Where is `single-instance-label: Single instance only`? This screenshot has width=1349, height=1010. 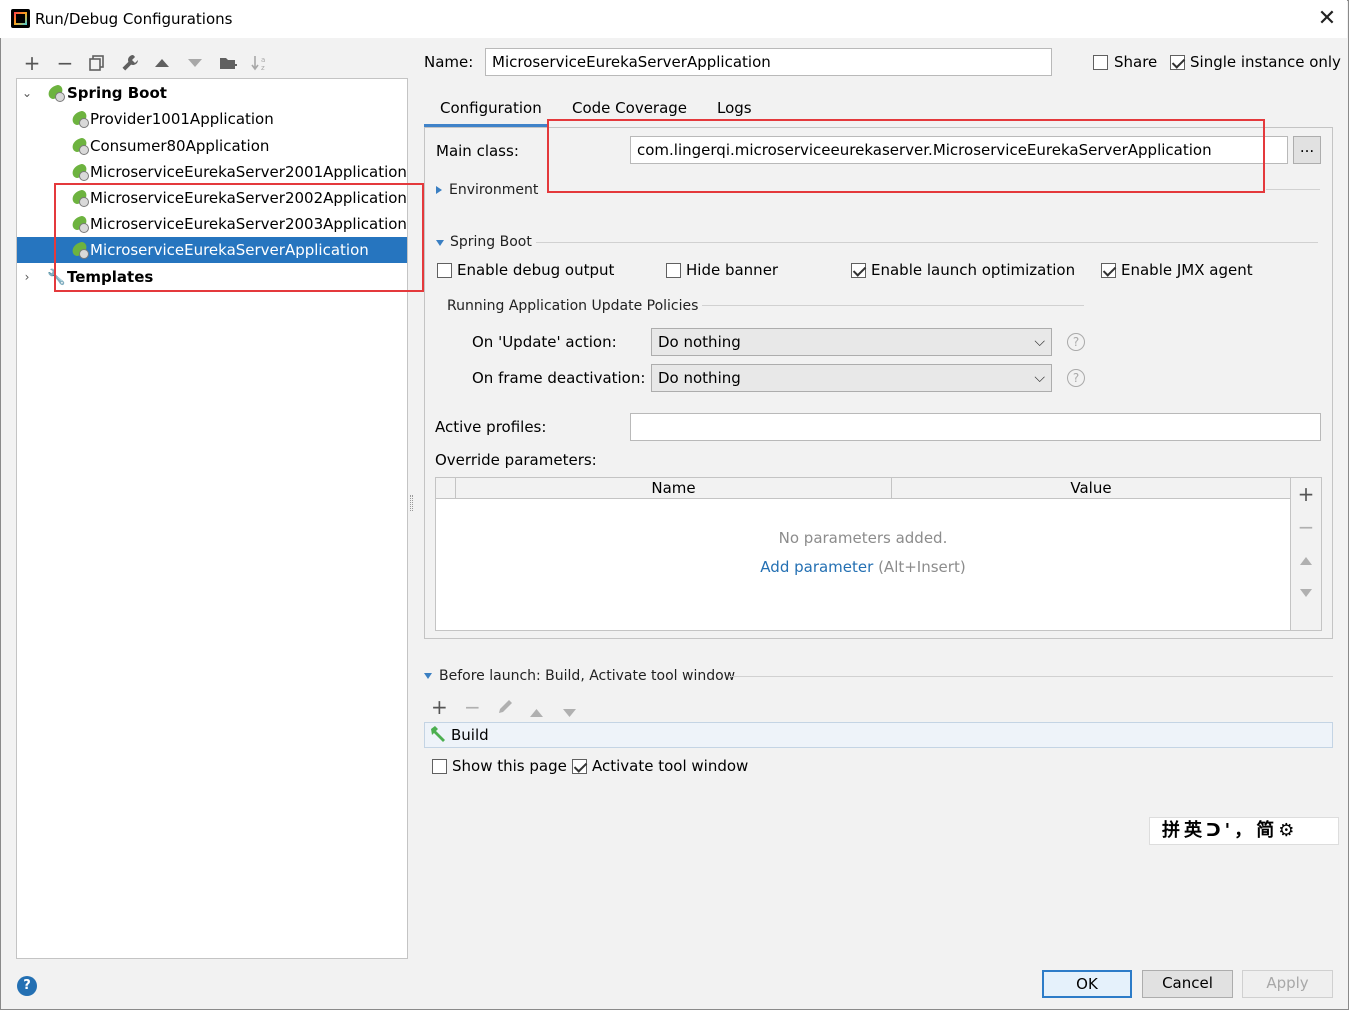 single-instance-label: Single instance only is located at coordinates (1265, 62).